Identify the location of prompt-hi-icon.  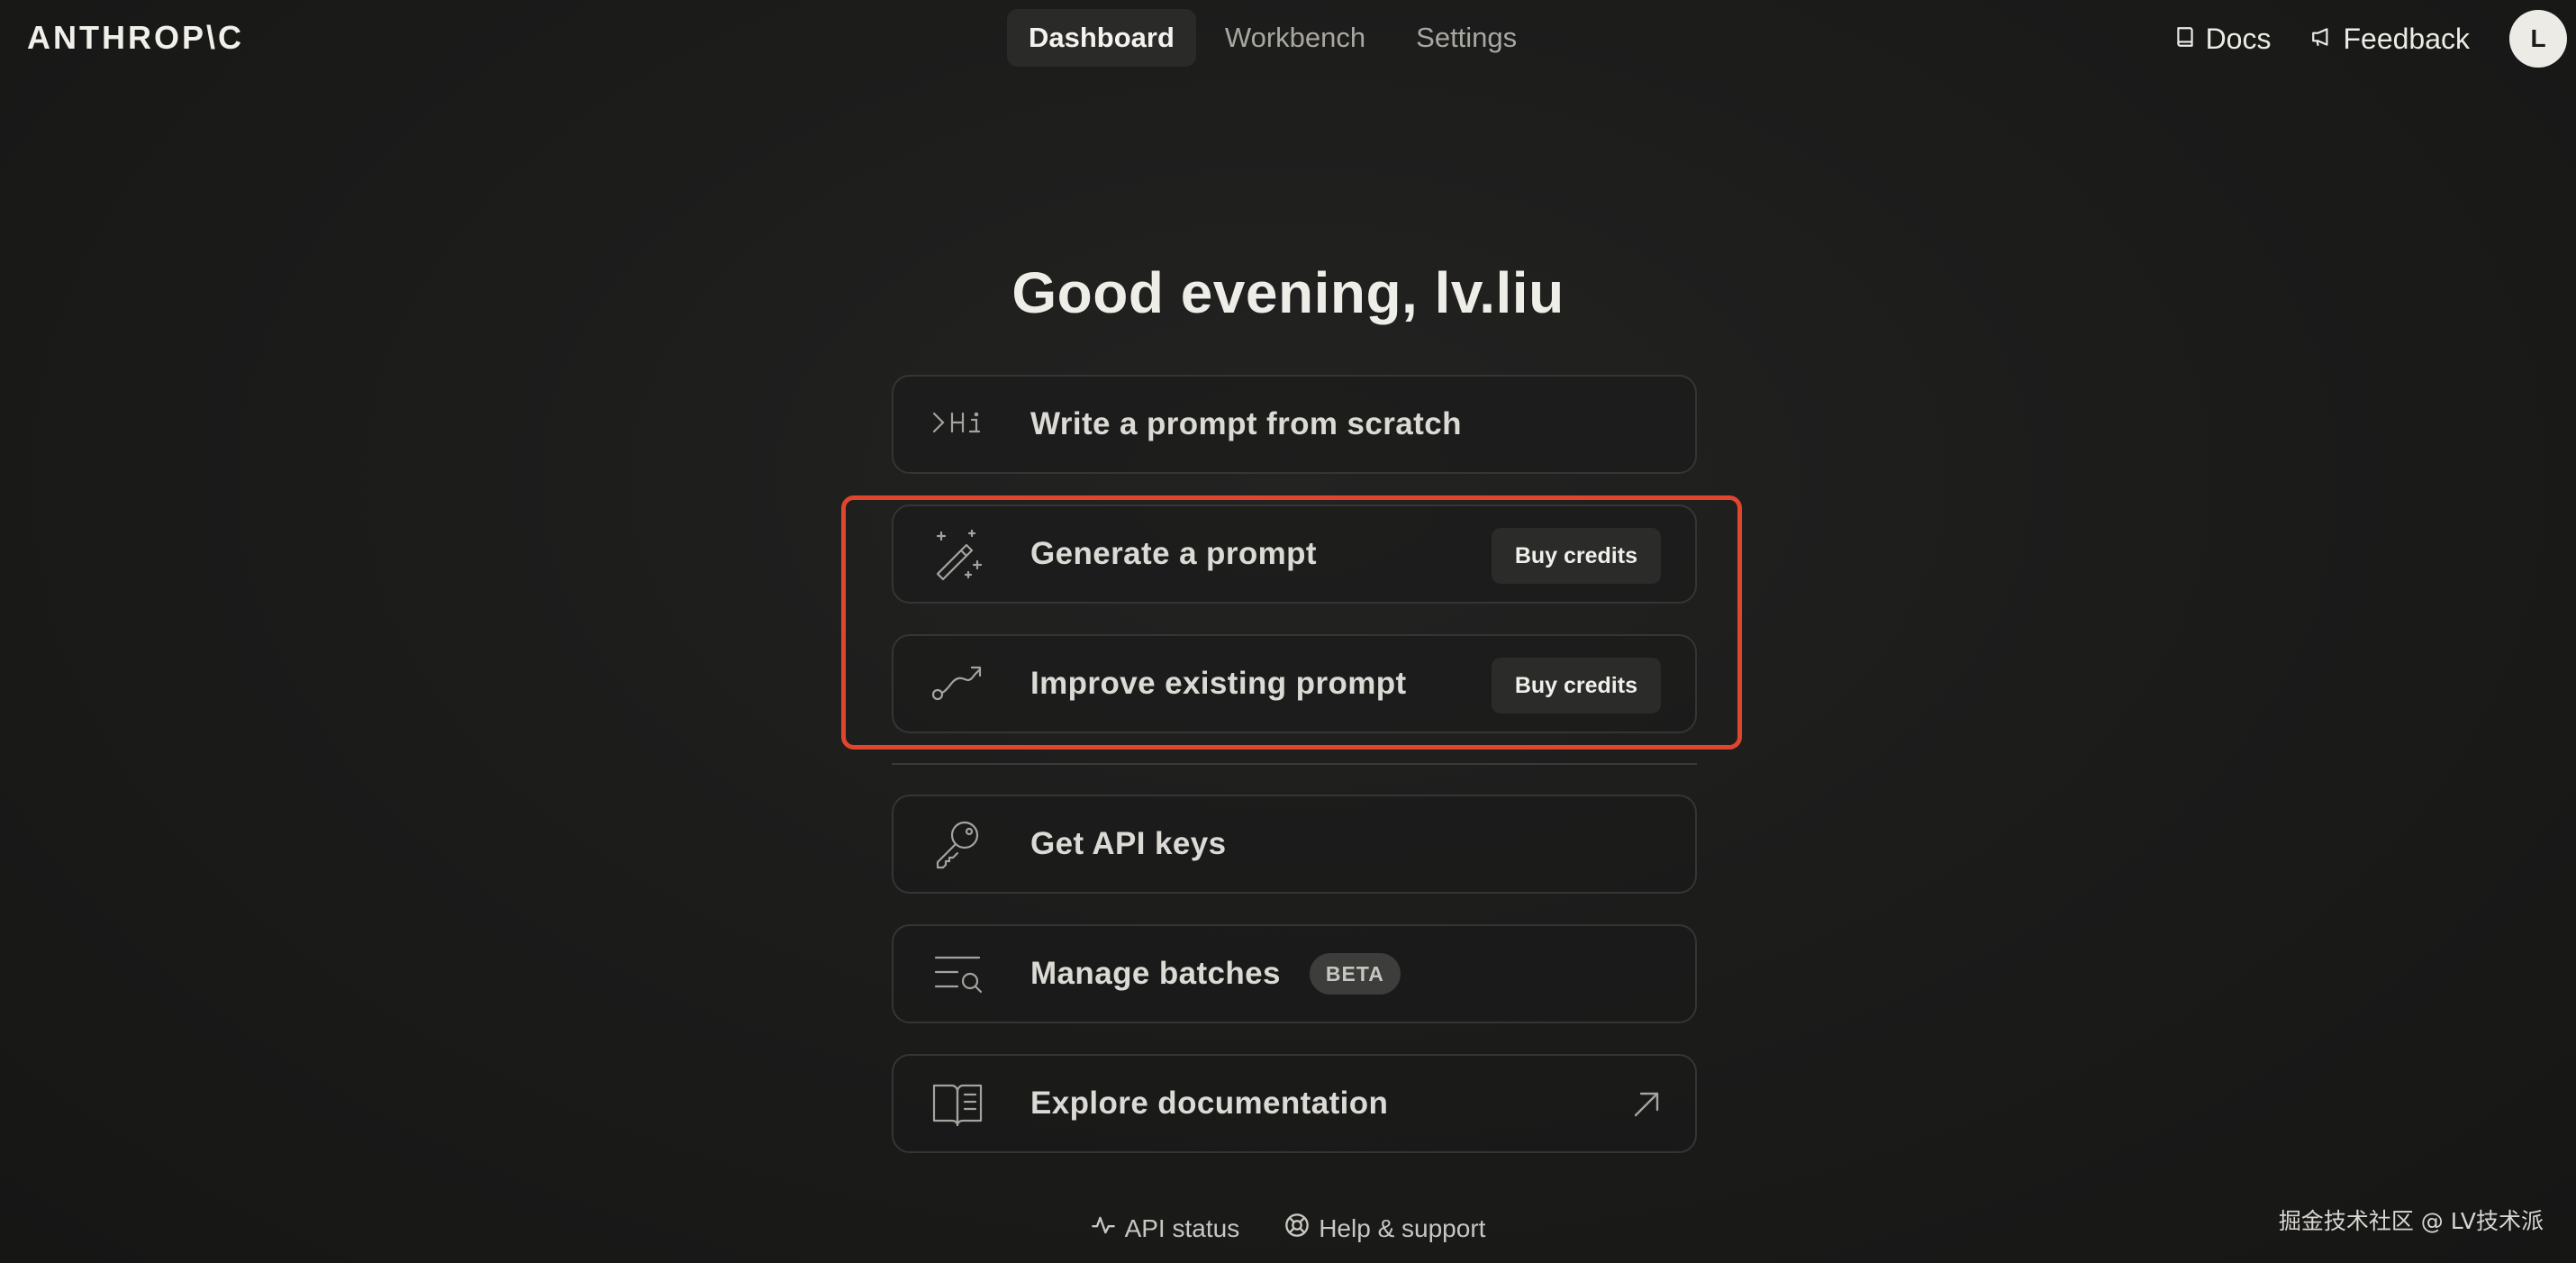
(957, 424).